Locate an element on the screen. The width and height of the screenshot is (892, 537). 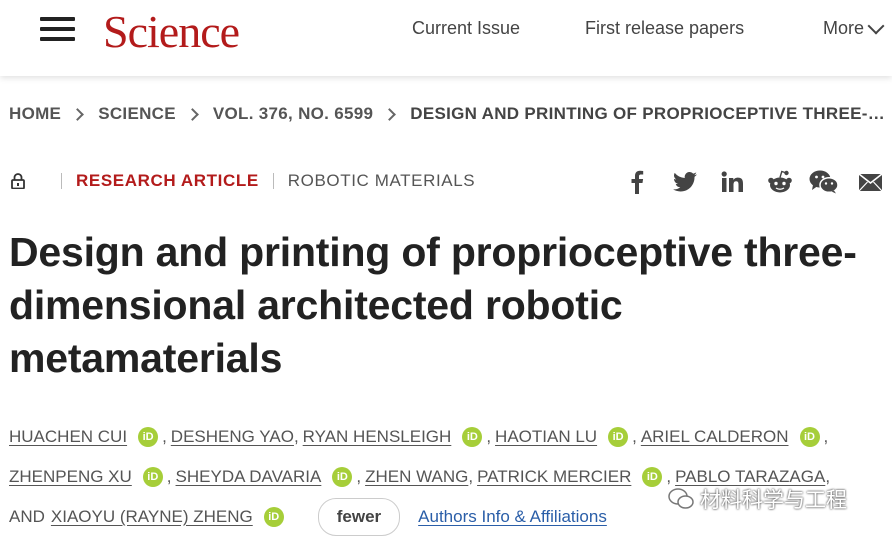
author-link: SHEYDA DAVARIA is located at coordinates (249, 477).